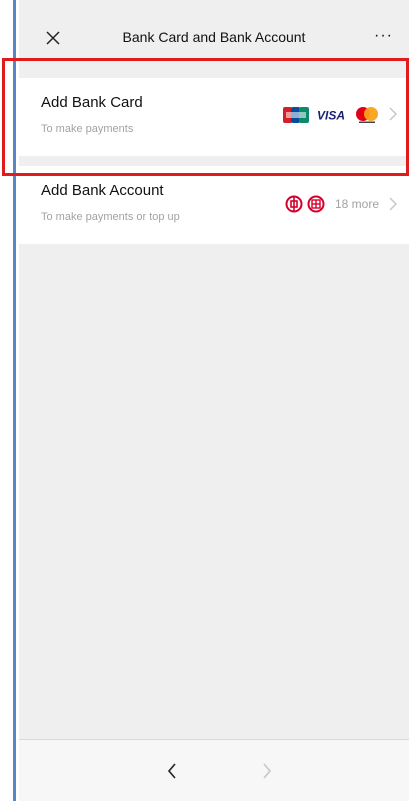 The image size is (409, 801). What do you see at coordinates (296, 115) in the screenshot?
I see `unionpay-logo-icon` at bounding box center [296, 115].